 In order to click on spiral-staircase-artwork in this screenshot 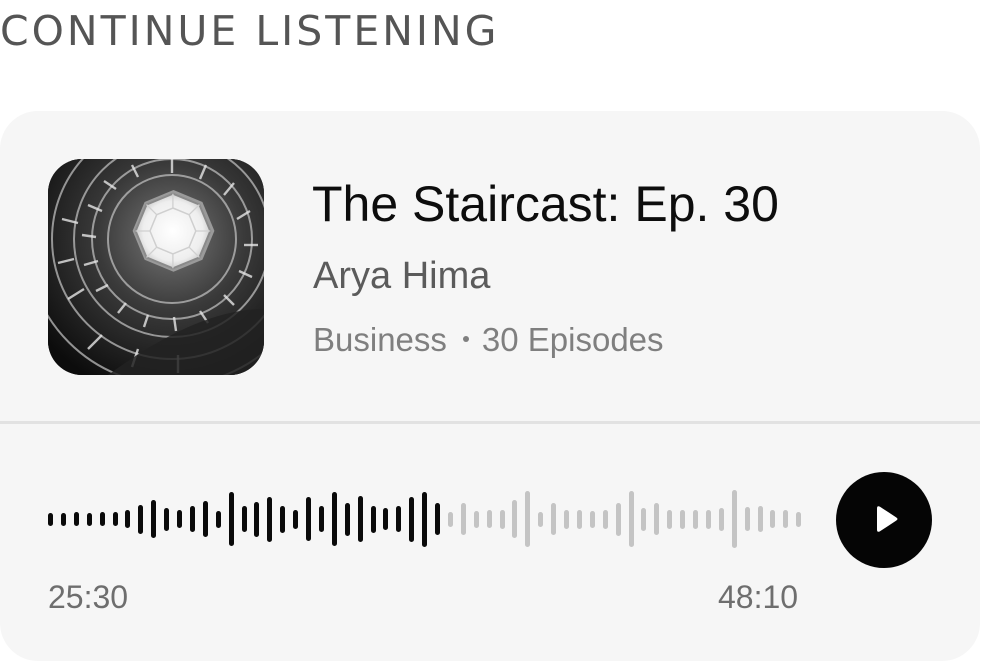, I will do `click(156, 267)`.